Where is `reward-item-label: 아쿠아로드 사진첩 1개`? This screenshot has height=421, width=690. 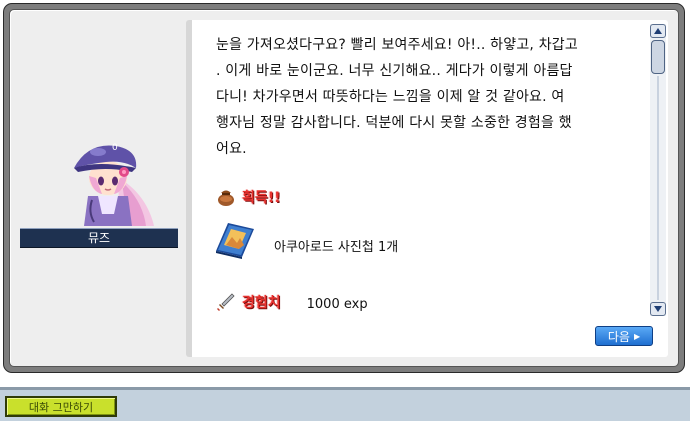
reward-item-label: 아쿠아로드 사진첩 1개 is located at coordinates (336, 247).